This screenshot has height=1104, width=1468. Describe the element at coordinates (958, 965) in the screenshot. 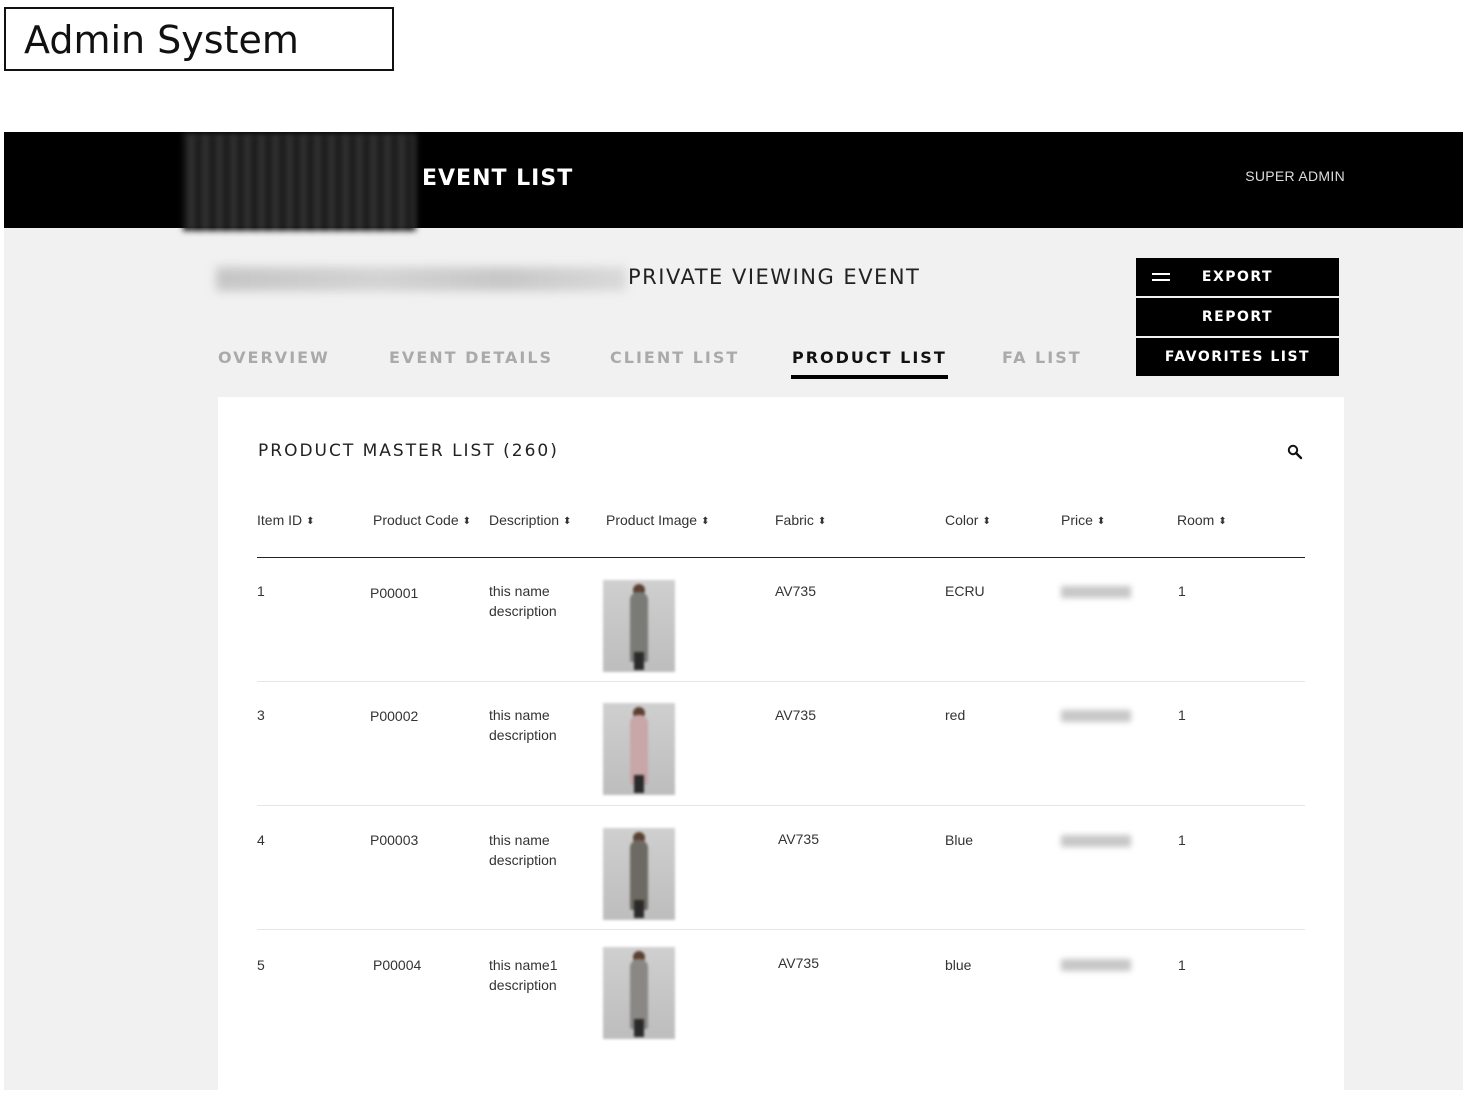

I see `color-cell: blue` at that location.